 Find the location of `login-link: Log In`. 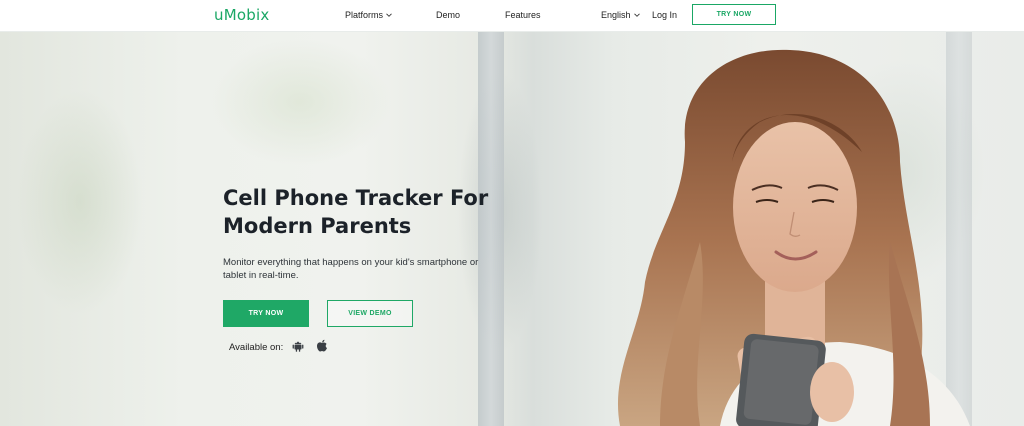

login-link: Log In is located at coordinates (664, 15).